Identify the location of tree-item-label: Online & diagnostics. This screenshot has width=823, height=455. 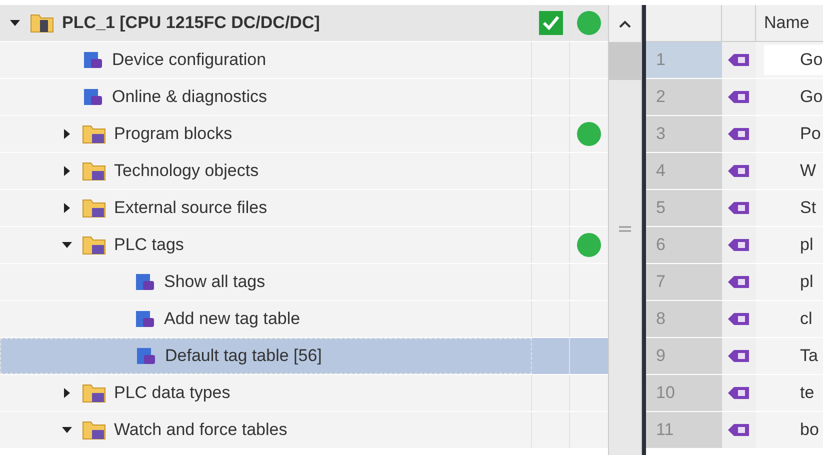
(189, 97).